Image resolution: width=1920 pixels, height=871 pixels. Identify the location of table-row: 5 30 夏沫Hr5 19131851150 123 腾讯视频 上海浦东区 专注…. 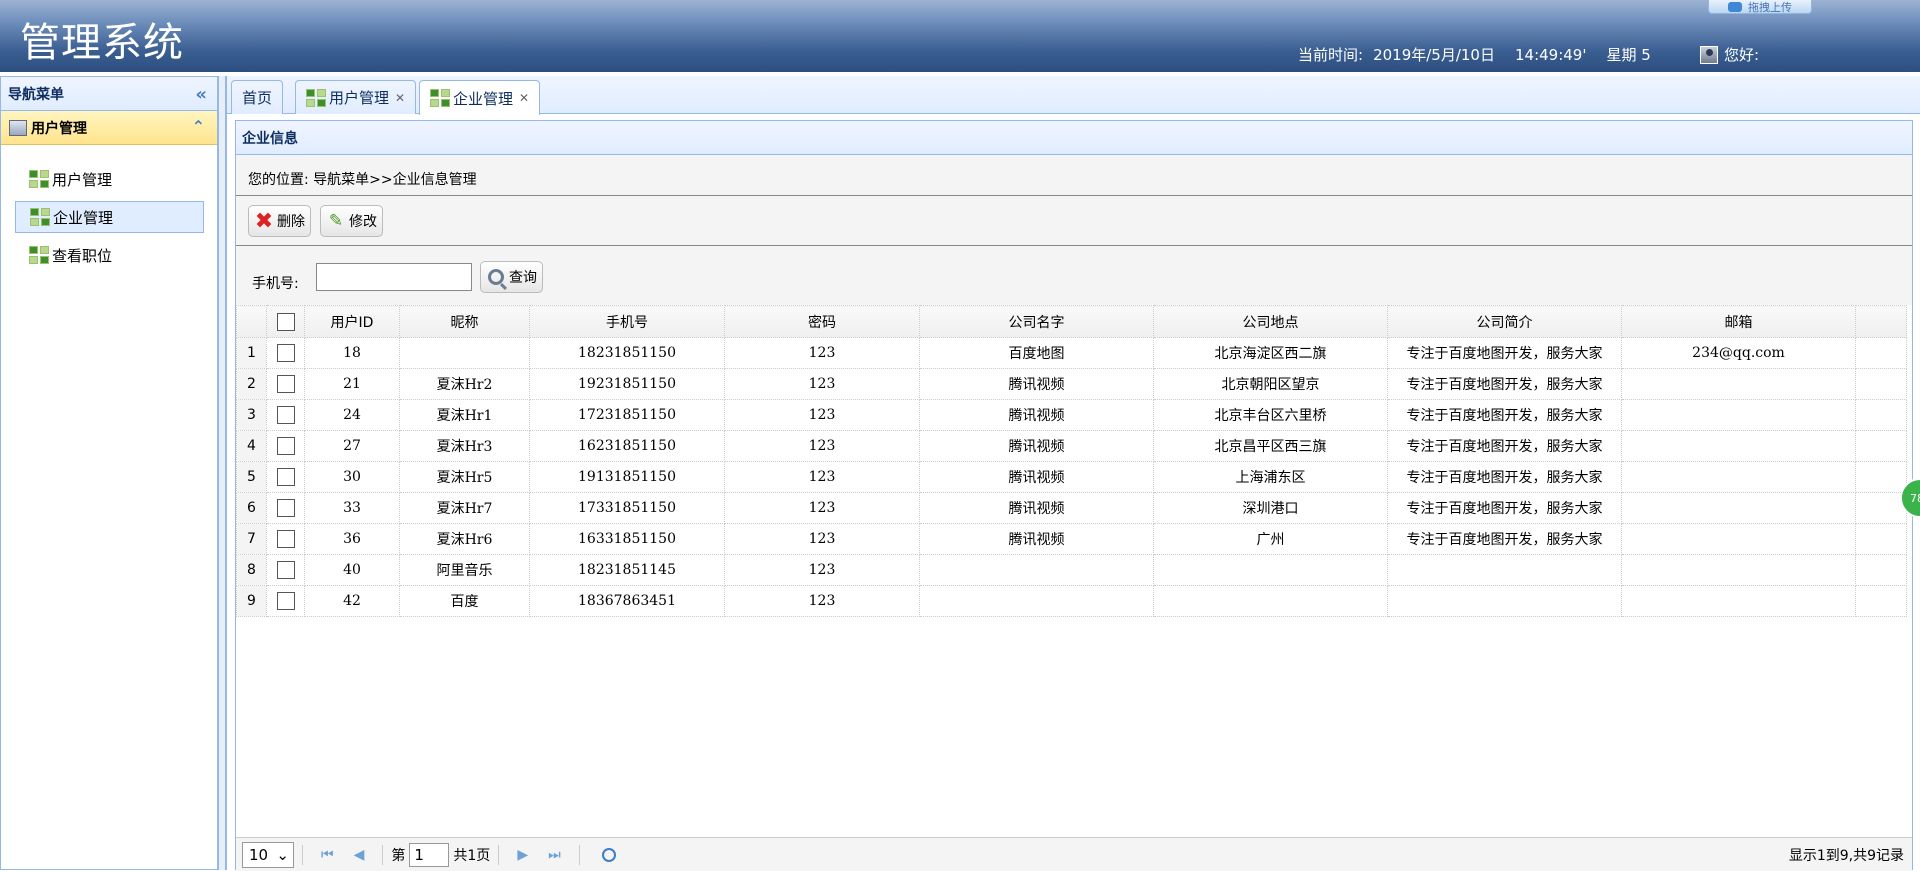
(1071, 477).